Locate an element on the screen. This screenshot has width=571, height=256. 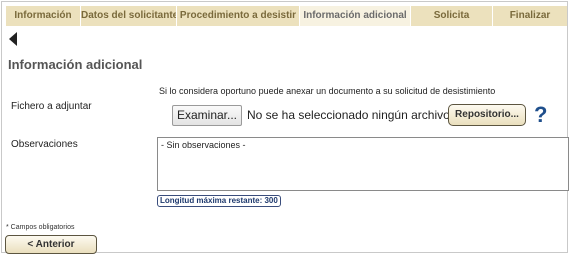
tab-finalizar: Finalizar is located at coordinates (530, 16).